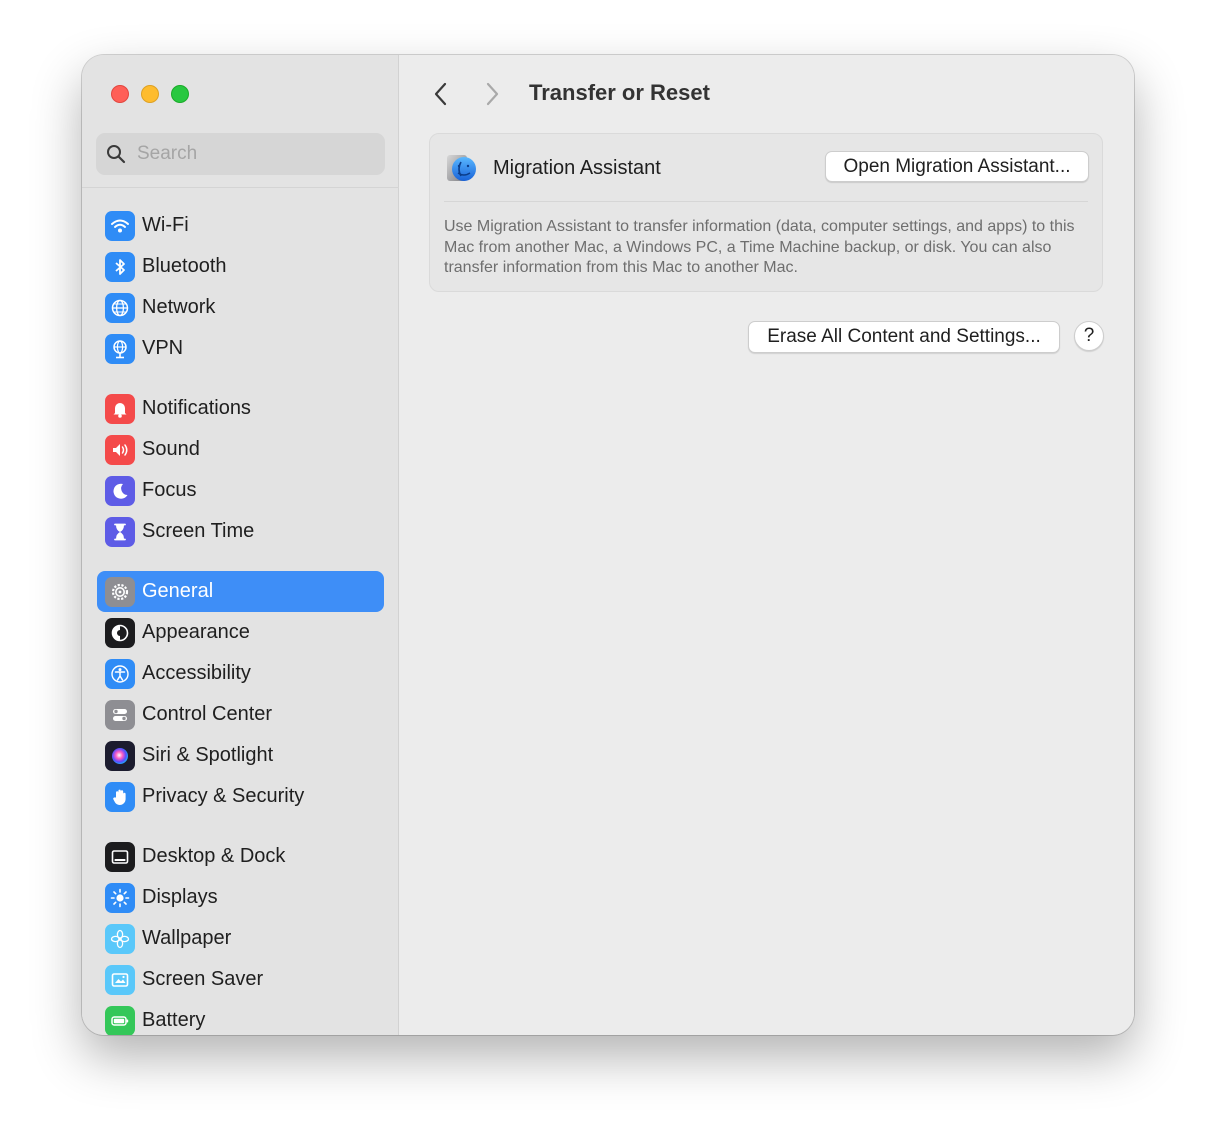 The image size is (1216, 1144). What do you see at coordinates (120, 979) in the screenshot?
I see `screensaver-icon` at bounding box center [120, 979].